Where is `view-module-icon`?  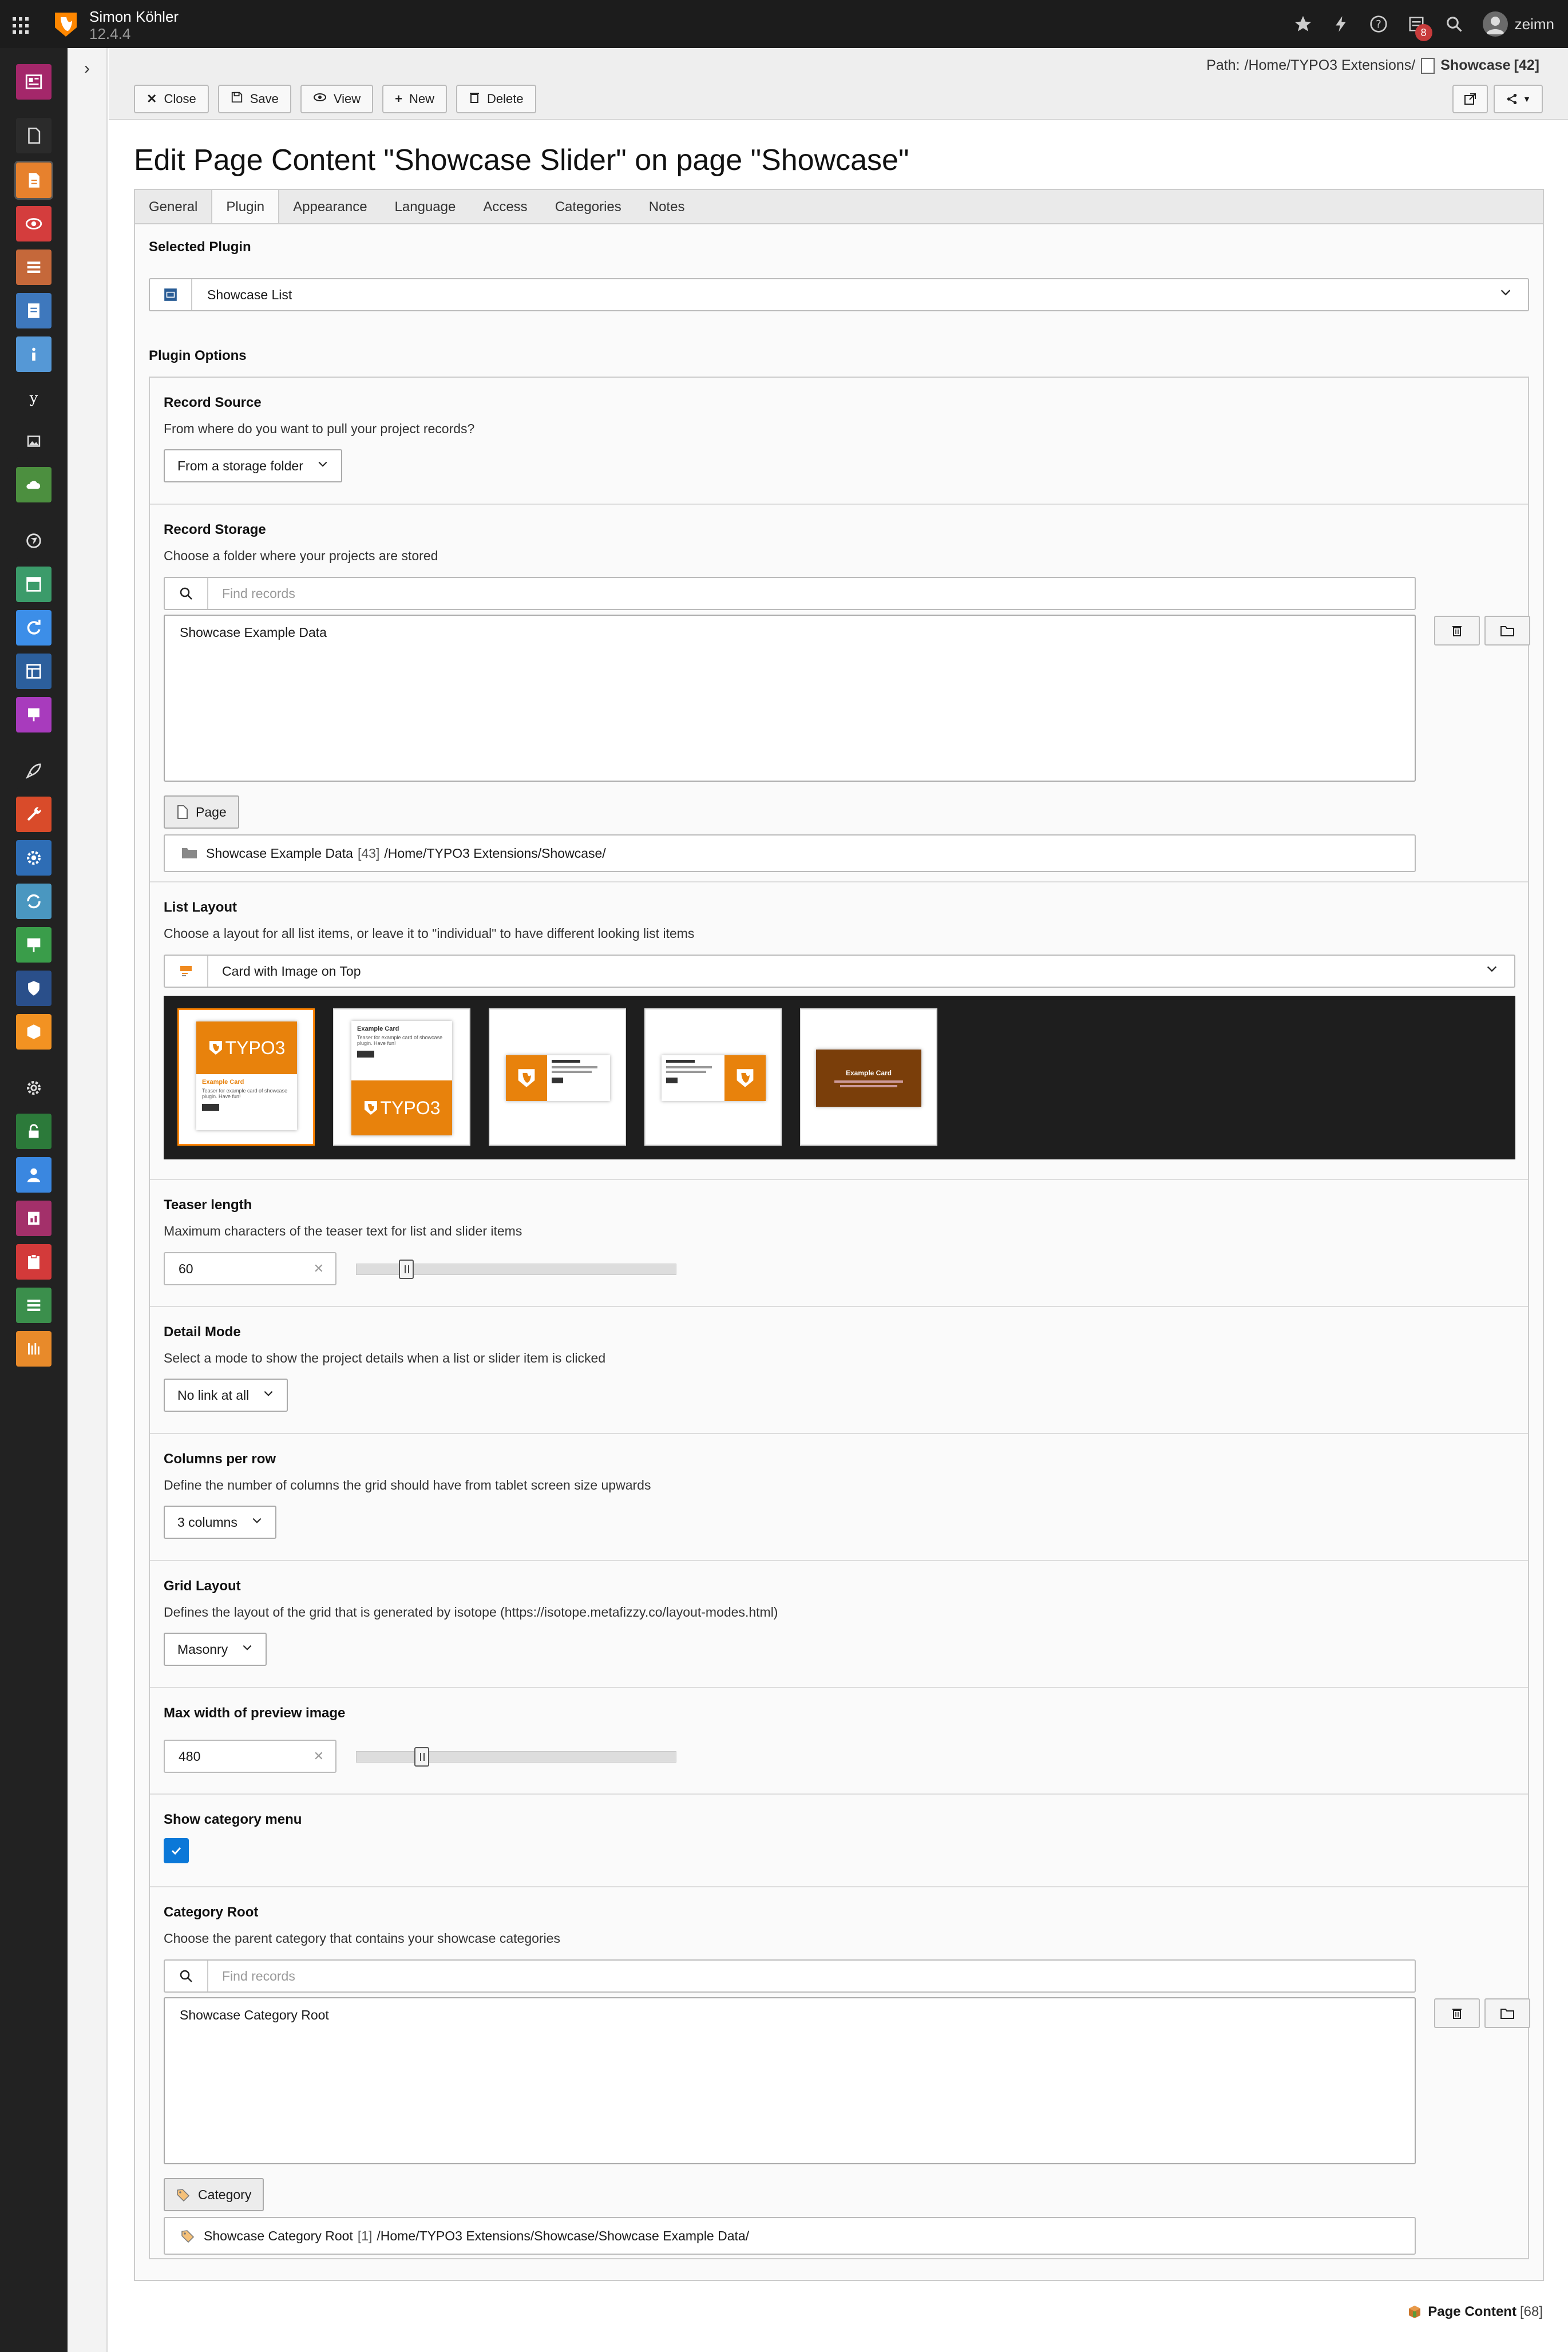 view-module-icon is located at coordinates (34, 223).